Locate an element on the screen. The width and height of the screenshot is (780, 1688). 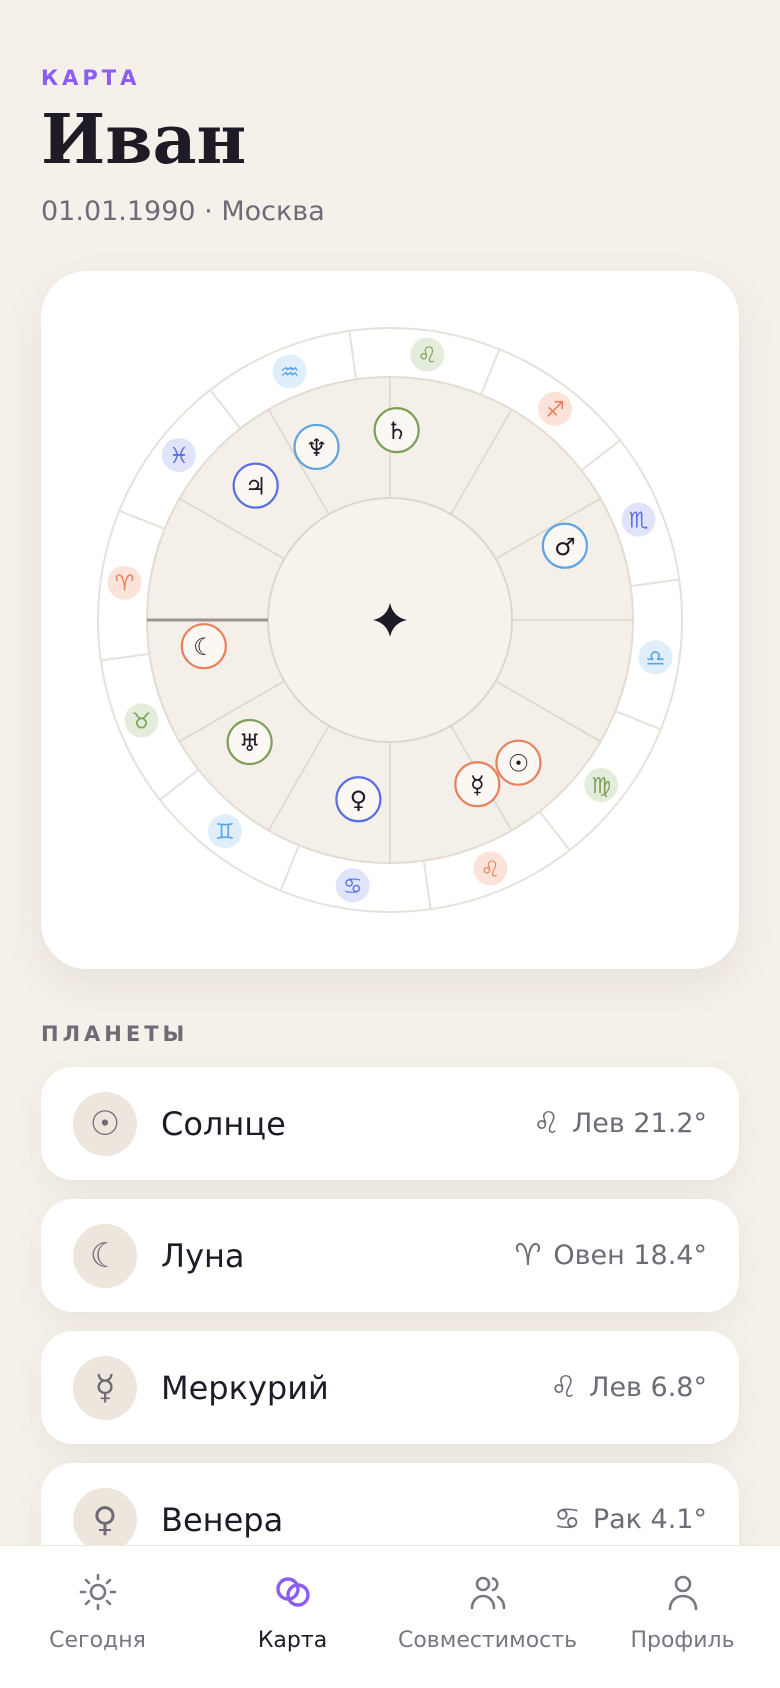
tab-profile: Профиль is located at coordinates (683, 1629).